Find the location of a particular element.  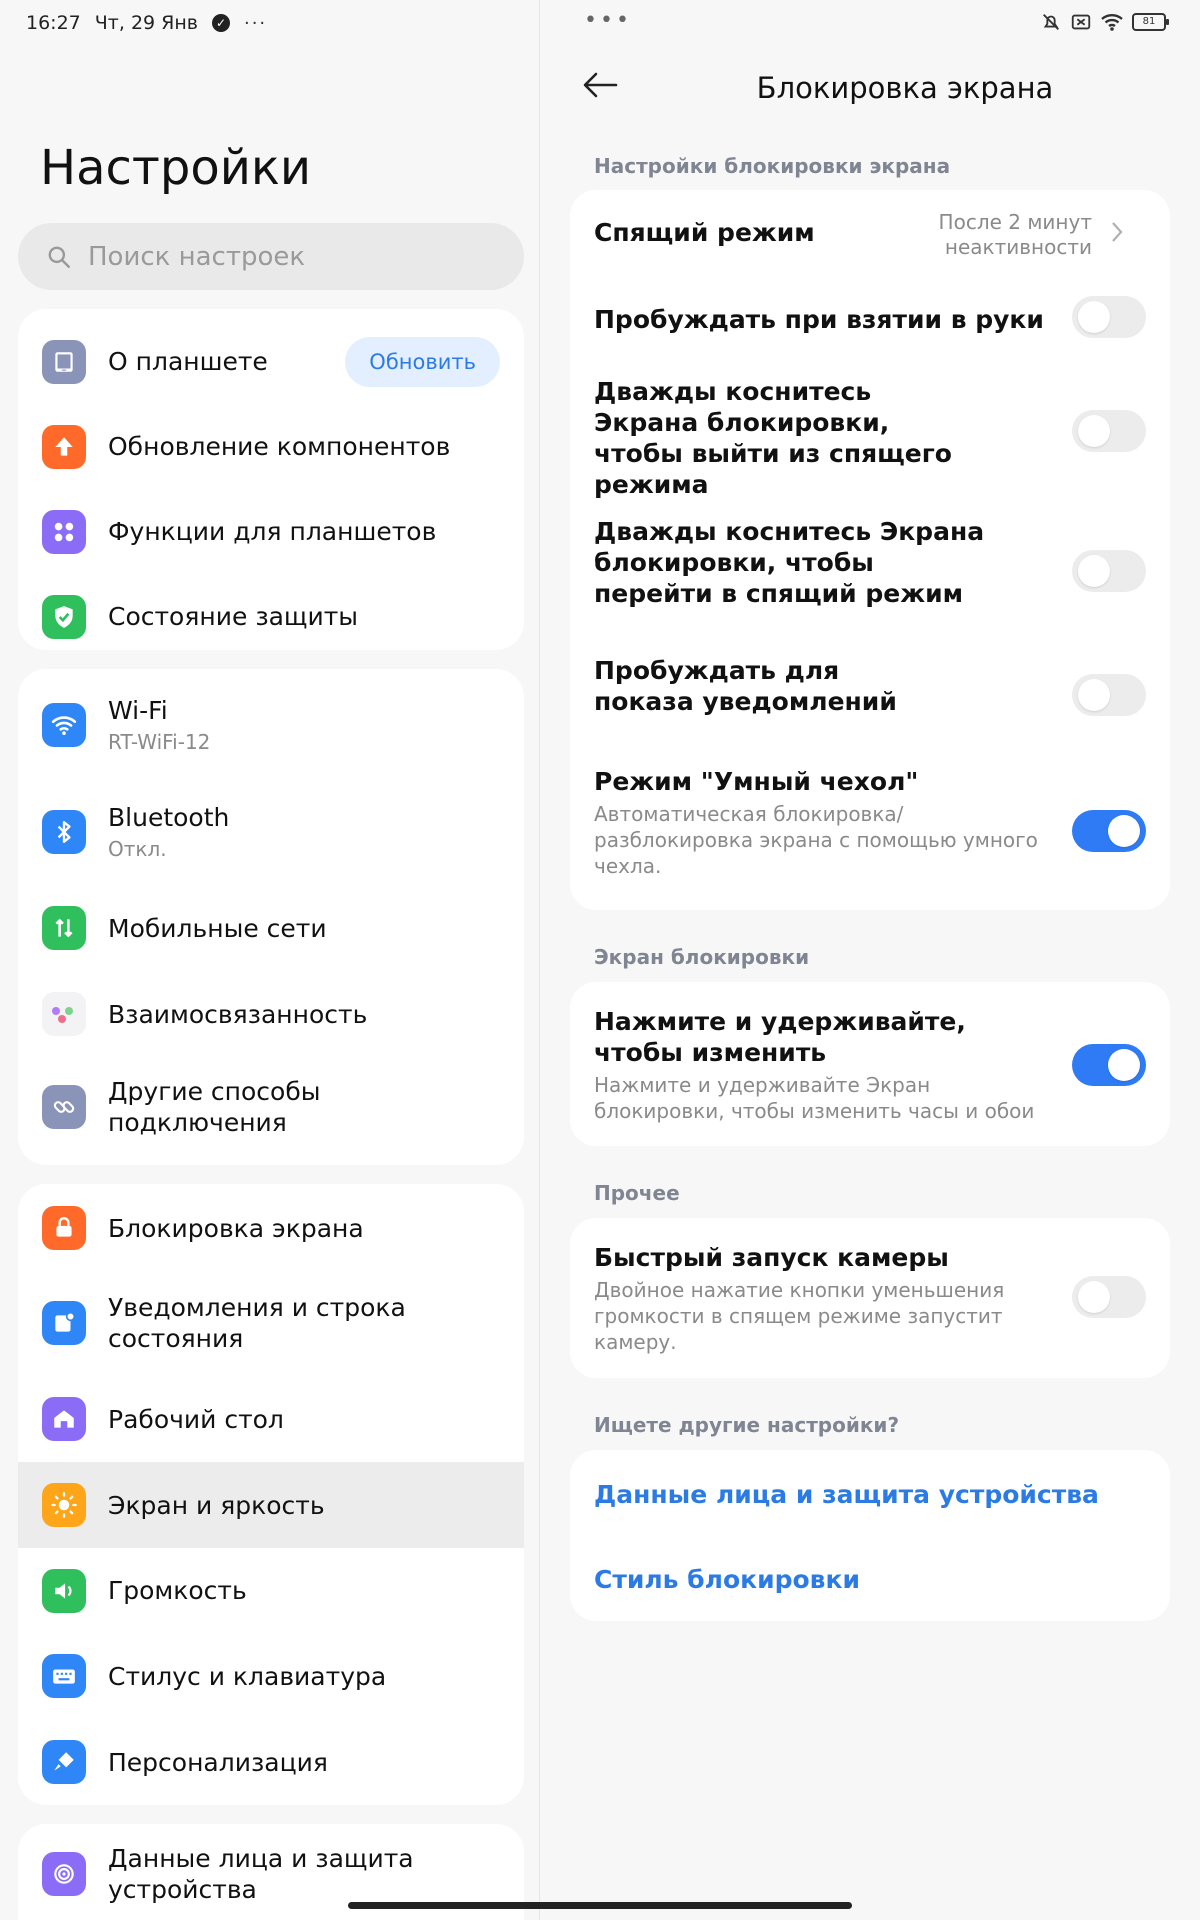

settings-item-label: Стилус и клавиатура is located at coordinates (247, 1676).